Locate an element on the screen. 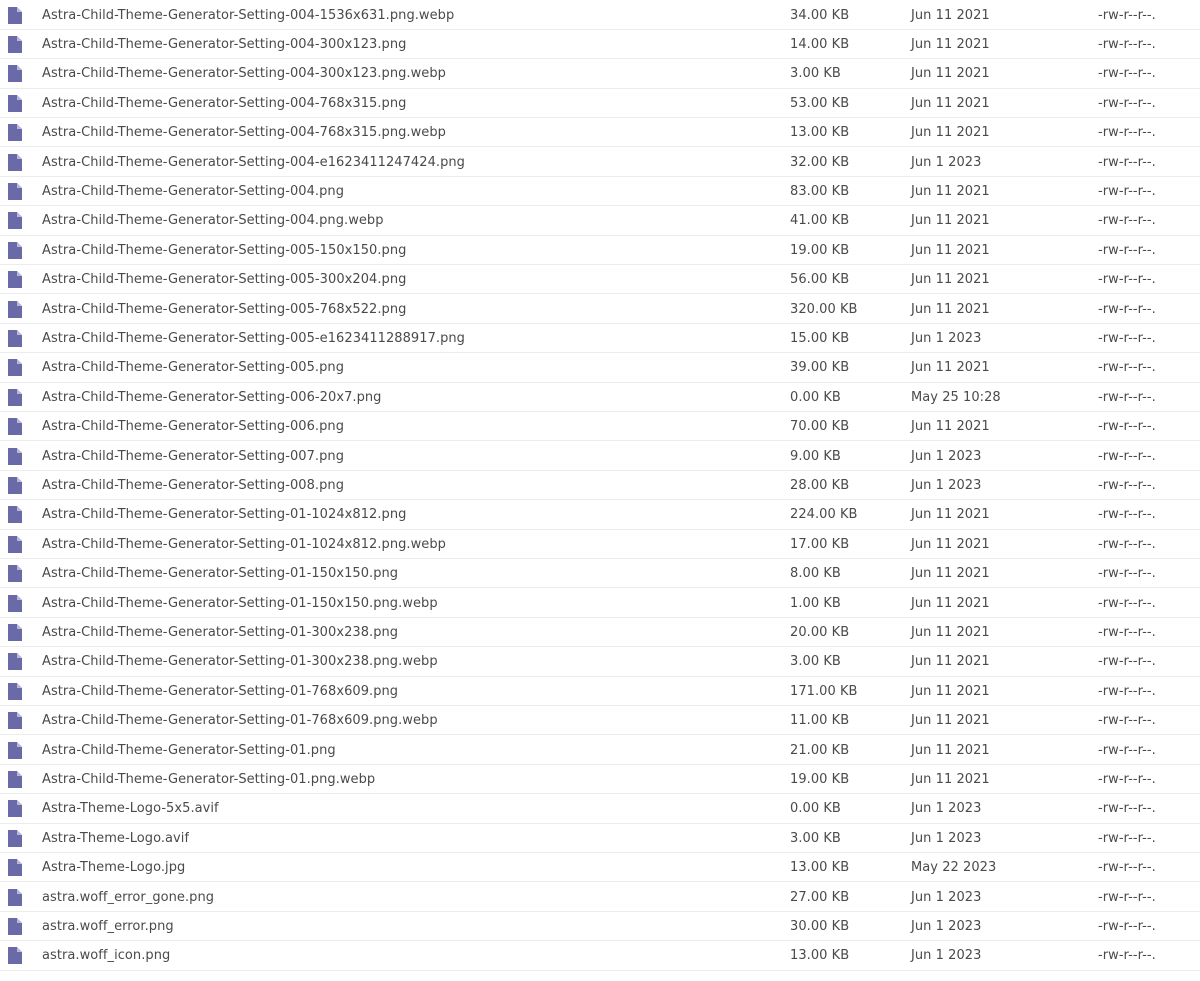 The width and height of the screenshot is (1200, 981). file-size: 70.00 KB is located at coordinates (820, 427).